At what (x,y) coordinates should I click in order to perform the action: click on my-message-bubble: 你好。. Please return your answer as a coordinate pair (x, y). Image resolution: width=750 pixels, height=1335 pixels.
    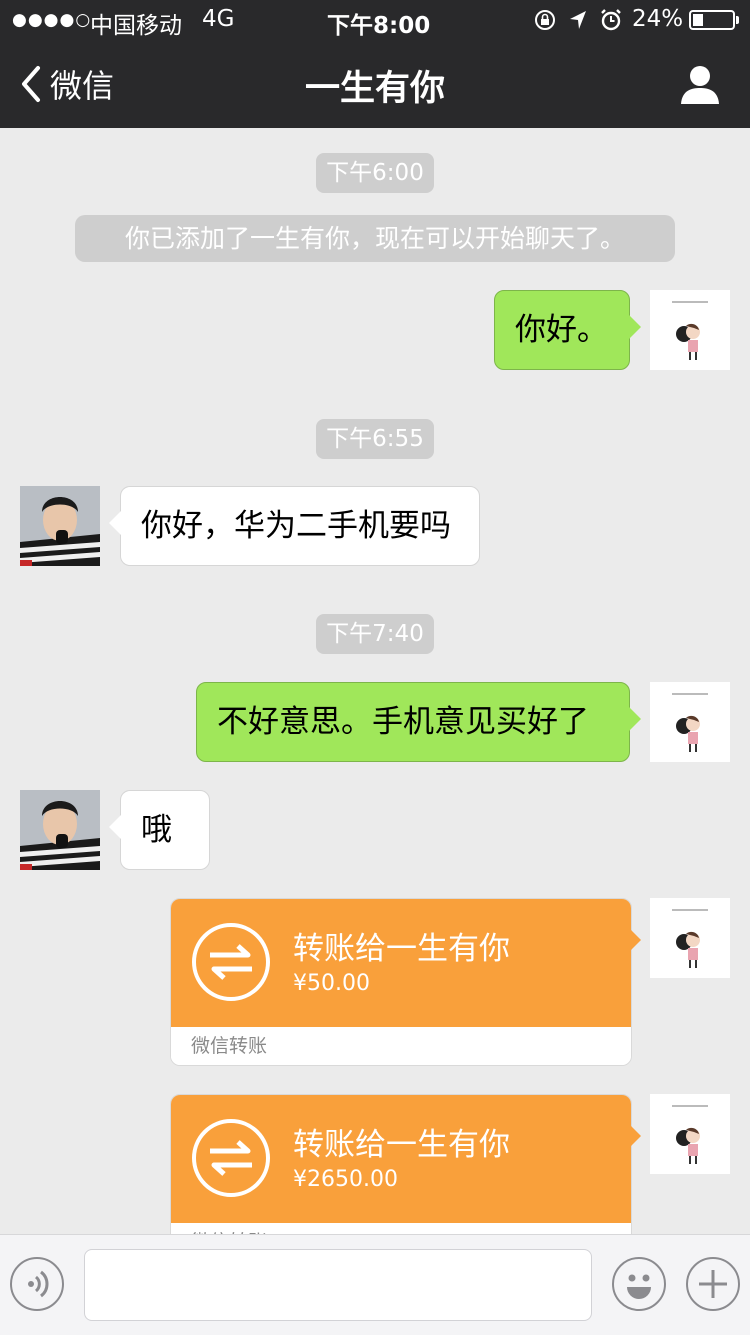
    Looking at the image, I should click on (567, 330).